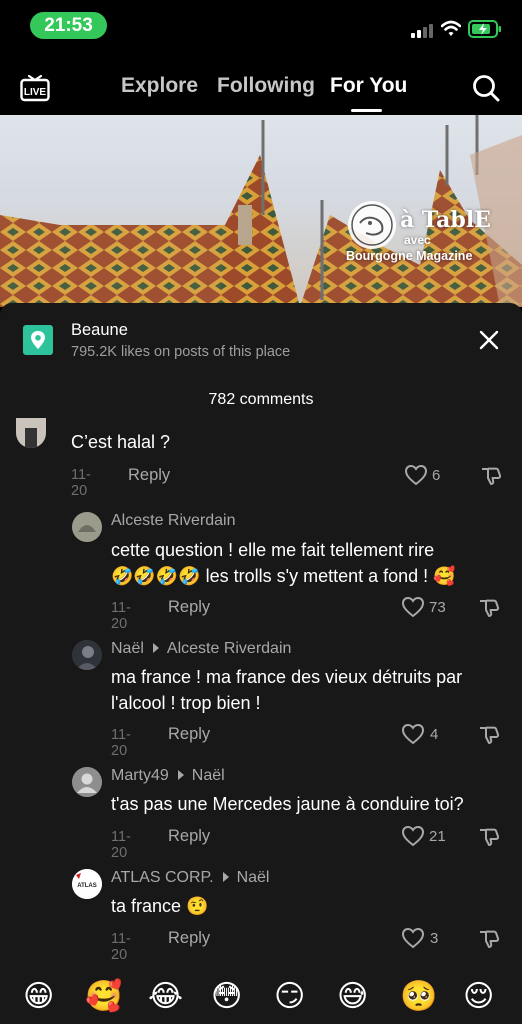 The image size is (522, 1024). What do you see at coordinates (165, 997) in the screenshot?
I see `emoji-button: 😂` at bounding box center [165, 997].